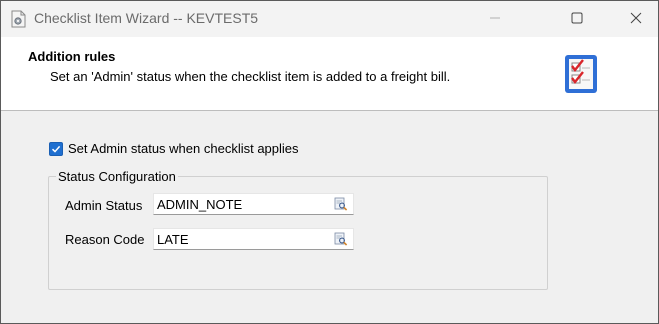 This screenshot has height=324, width=659. I want to click on admin-status-option: Set Admin status when checklist applies, so click(174, 148).